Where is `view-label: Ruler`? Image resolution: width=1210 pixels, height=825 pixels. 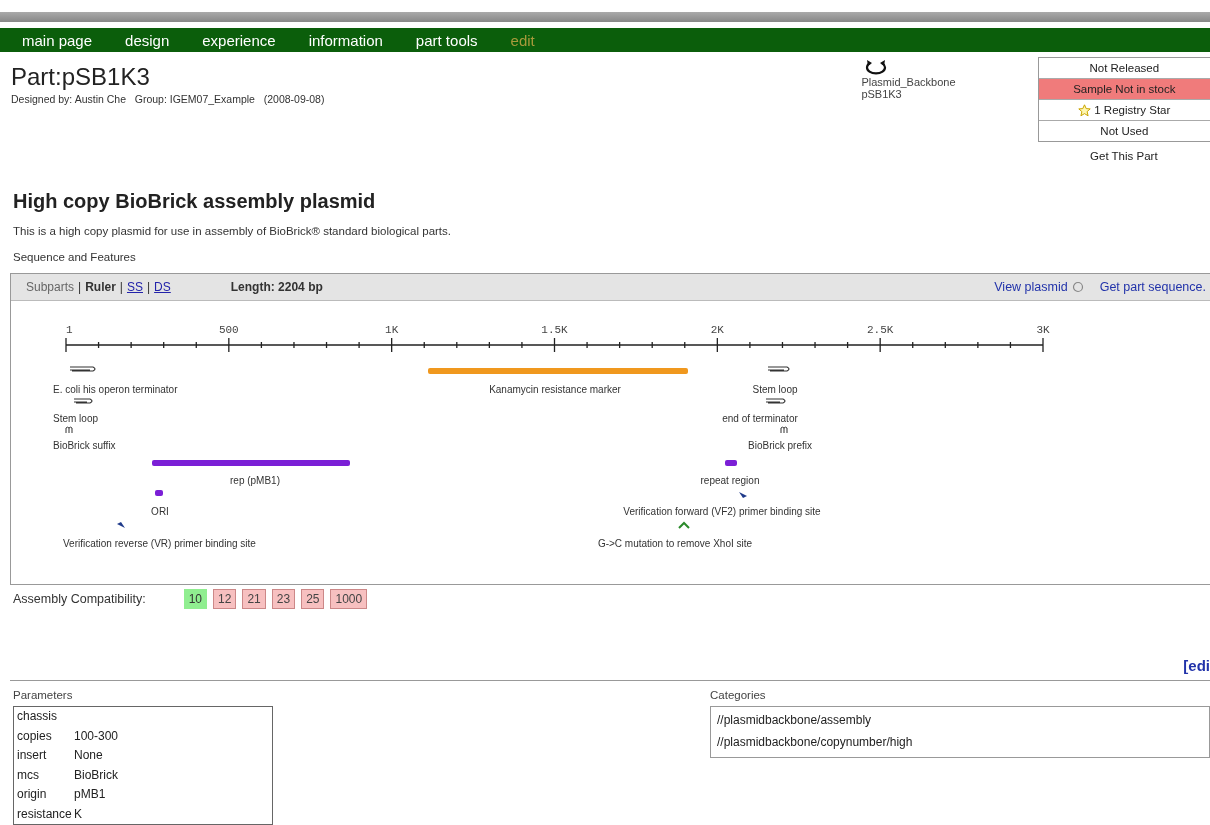 view-label: Ruler is located at coordinates (100, 287).